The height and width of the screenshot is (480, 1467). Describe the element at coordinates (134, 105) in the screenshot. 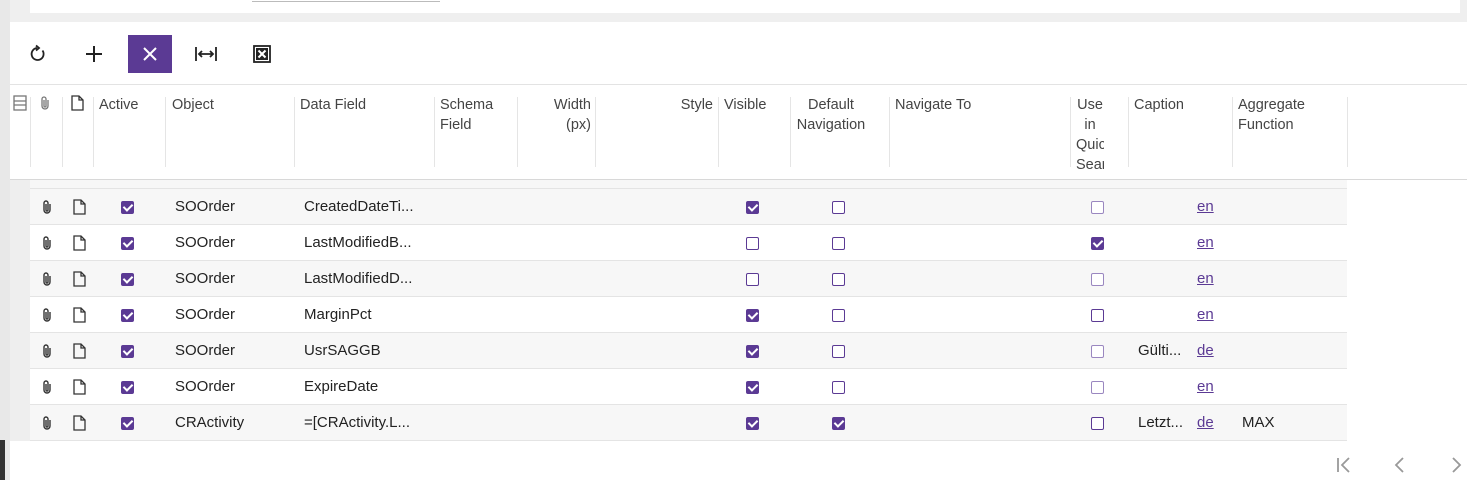

I see `header-active: Active` at that location.